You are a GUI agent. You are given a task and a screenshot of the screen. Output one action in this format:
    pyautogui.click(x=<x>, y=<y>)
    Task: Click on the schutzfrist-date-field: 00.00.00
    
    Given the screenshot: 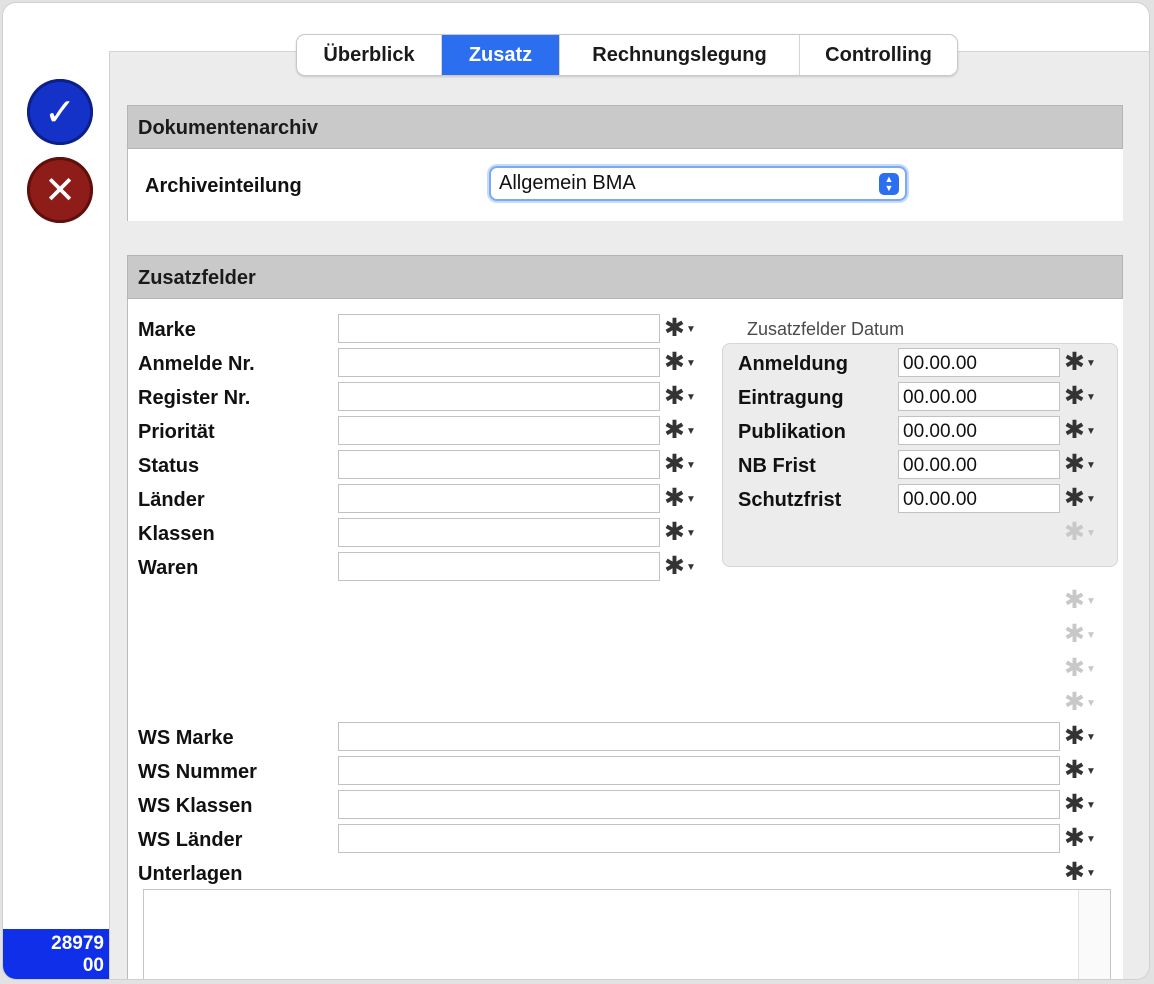 What is the action you would take?
    pyautogui.click(x=979, y=498)
    